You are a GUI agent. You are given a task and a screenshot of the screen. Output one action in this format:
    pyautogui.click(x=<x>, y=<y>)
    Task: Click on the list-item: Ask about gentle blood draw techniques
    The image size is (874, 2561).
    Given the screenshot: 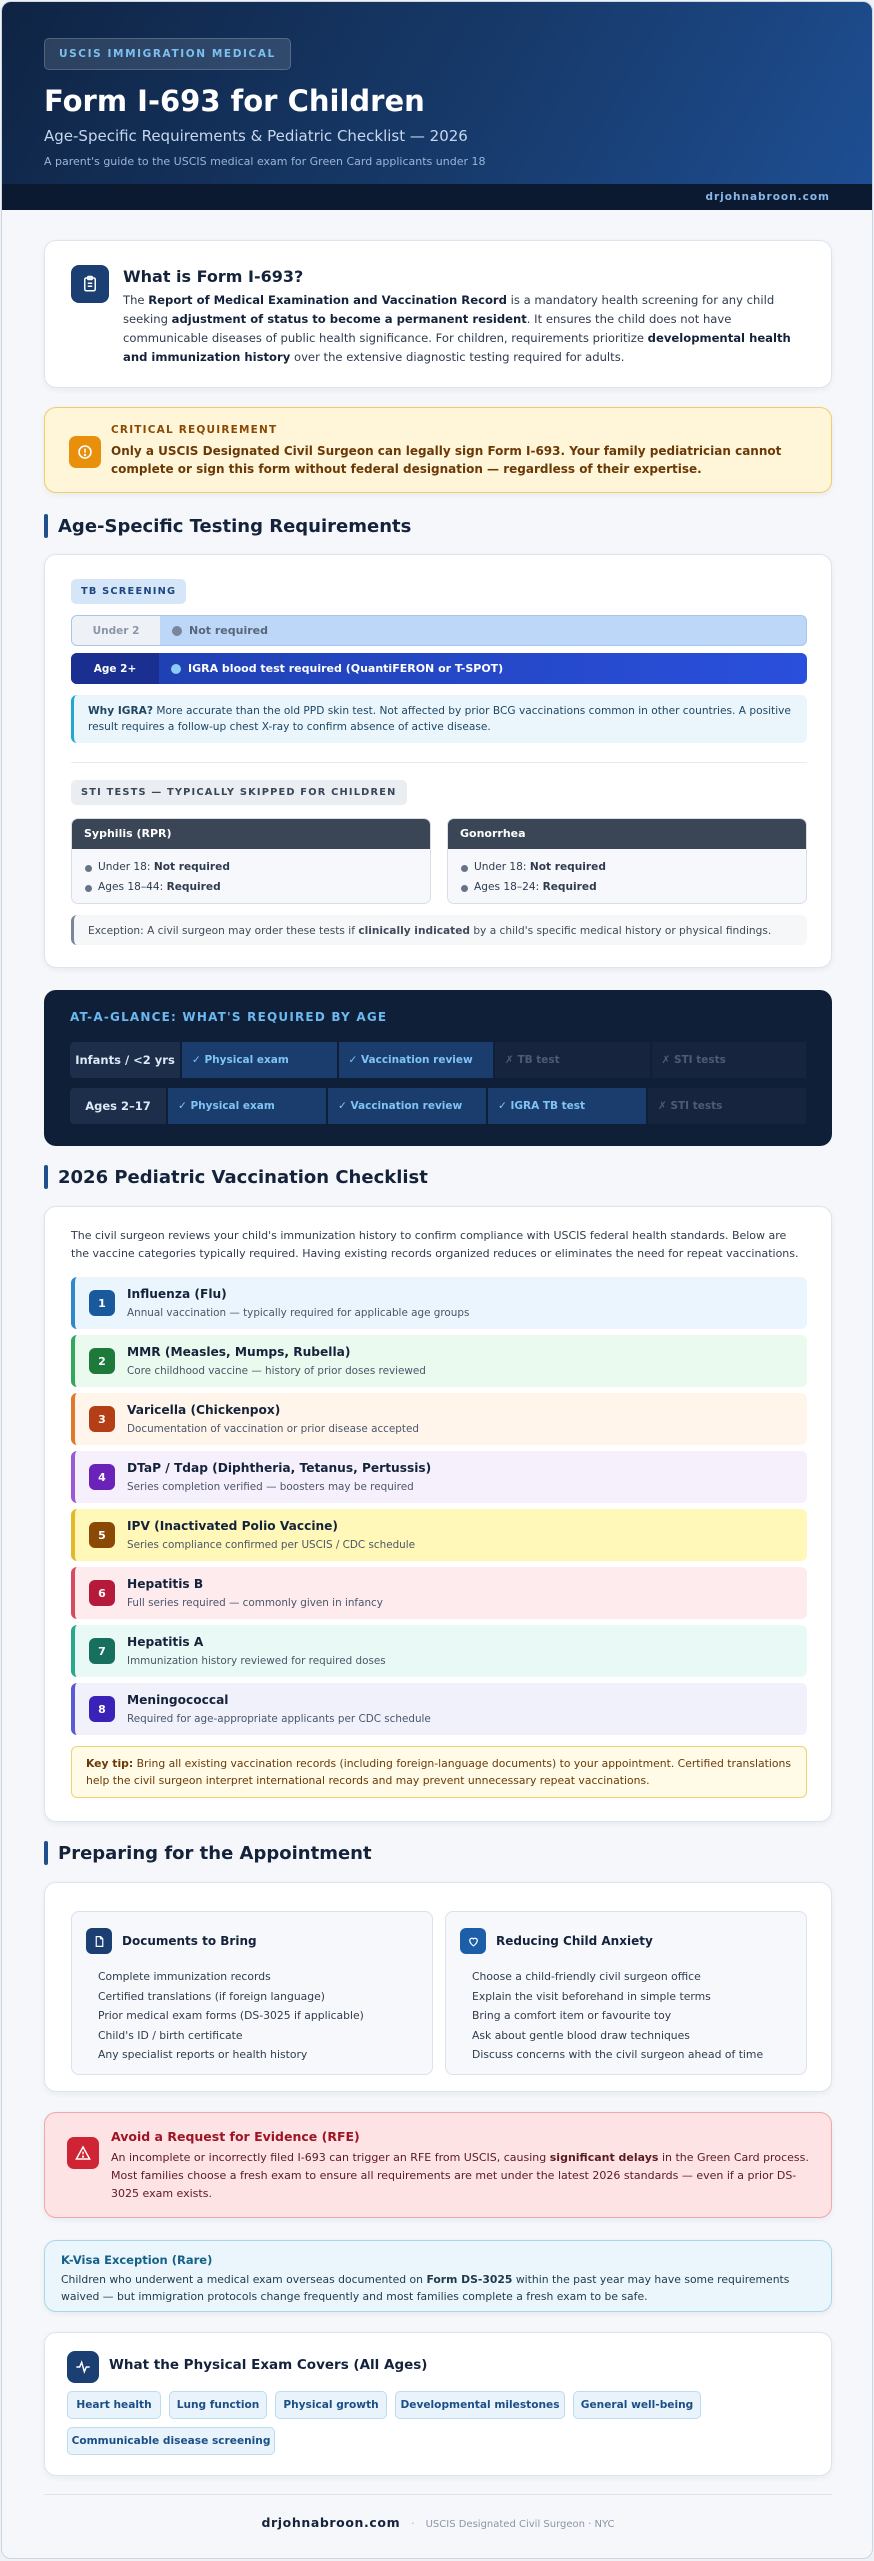 What is the action you would take?
    pyautogui.click(x=581, y=2035)
    